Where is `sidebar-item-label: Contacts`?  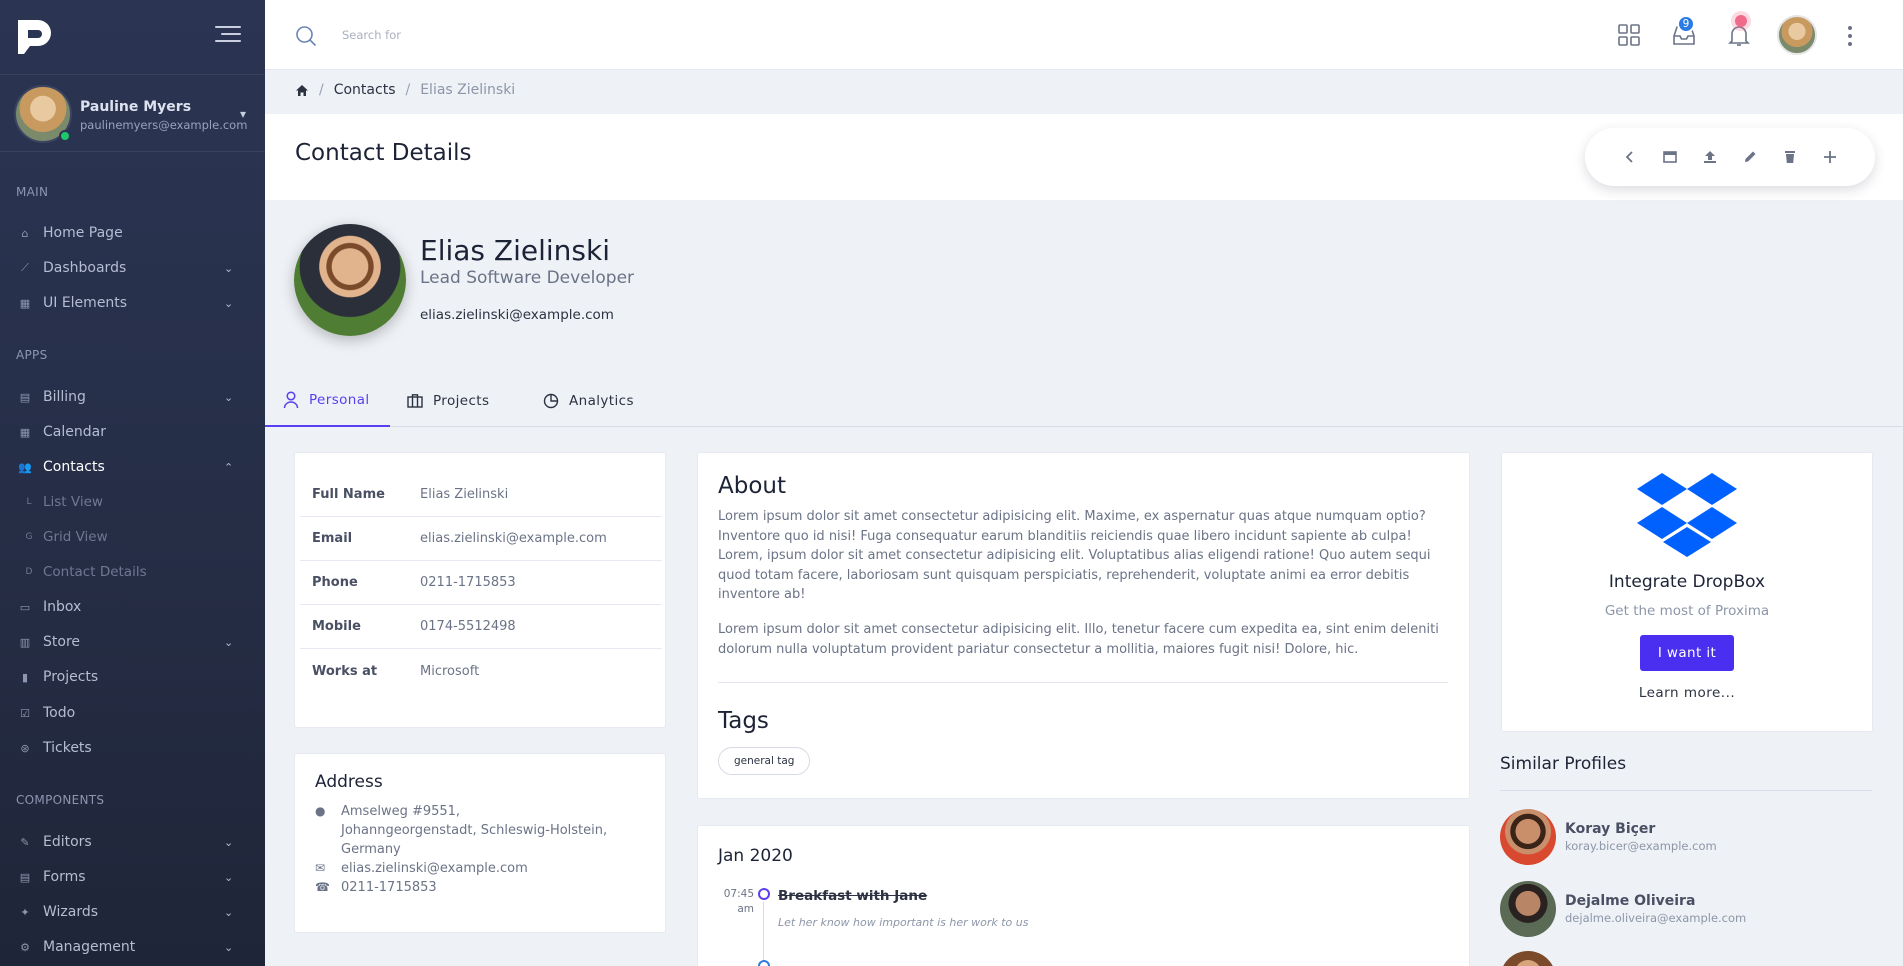
sidebar-item-label: Contacts is located at coordinates (74, 467).